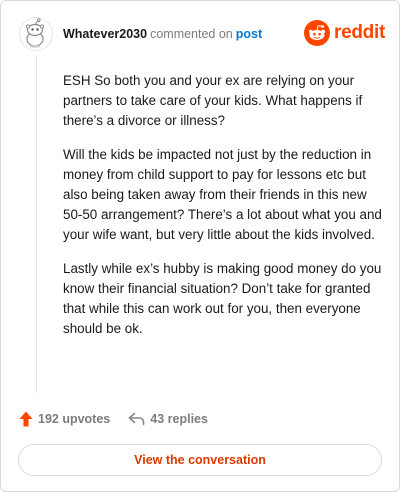 The height and width of the screenshot is (492, 400). Describe the element at coordinates (36, 224) in the screenshot. I see `thread-line` at that location.